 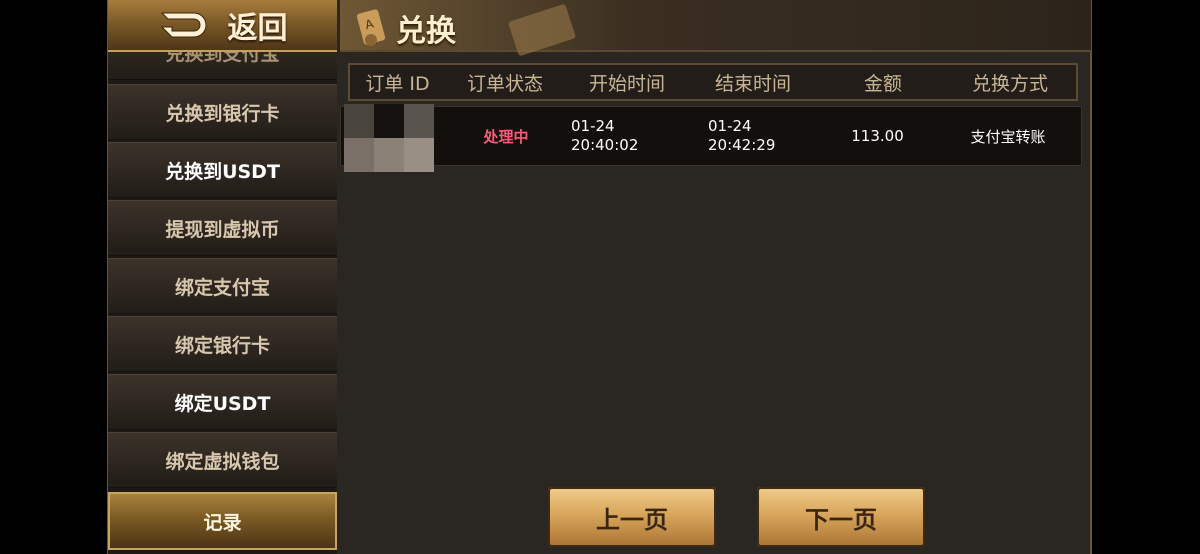 I want to click on status-cell: 处理中, so click(x=506, y=136).